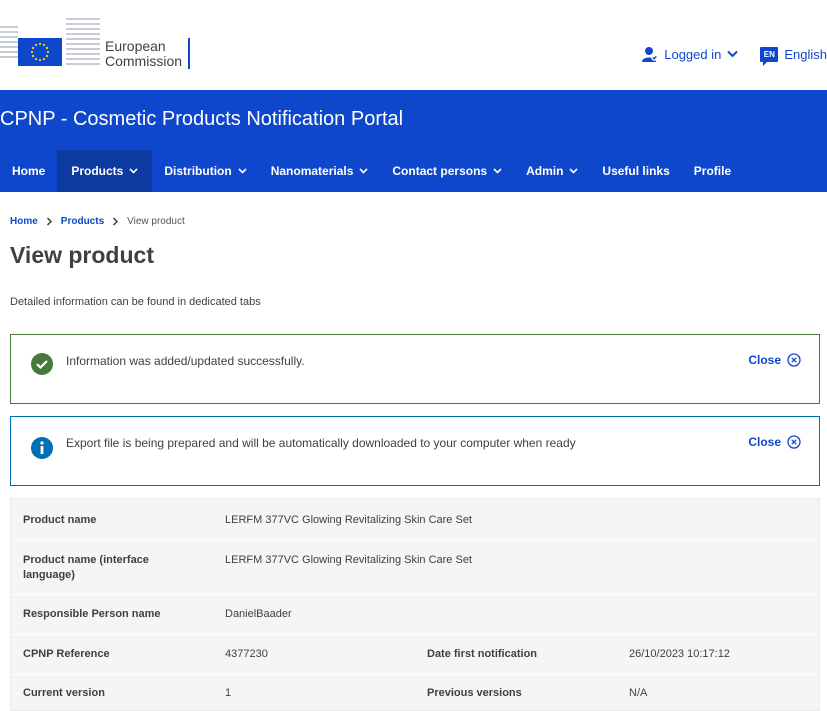 This screenshot has height=711, width=827. Describe the element at coordinates (638, 693) in the screenshot. I see `previous-versions-value: N/A` at that location.